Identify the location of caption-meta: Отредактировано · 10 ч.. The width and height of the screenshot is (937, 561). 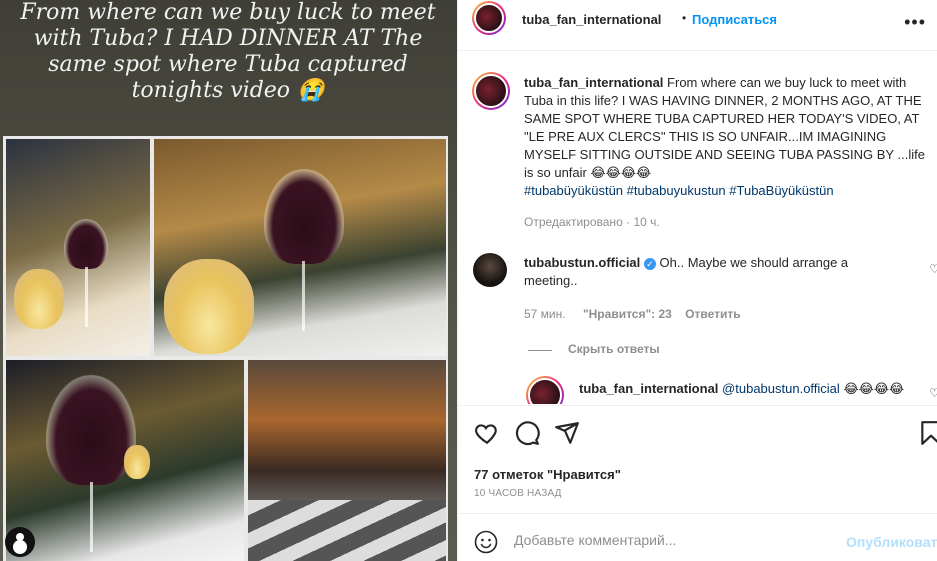
(592, 222).